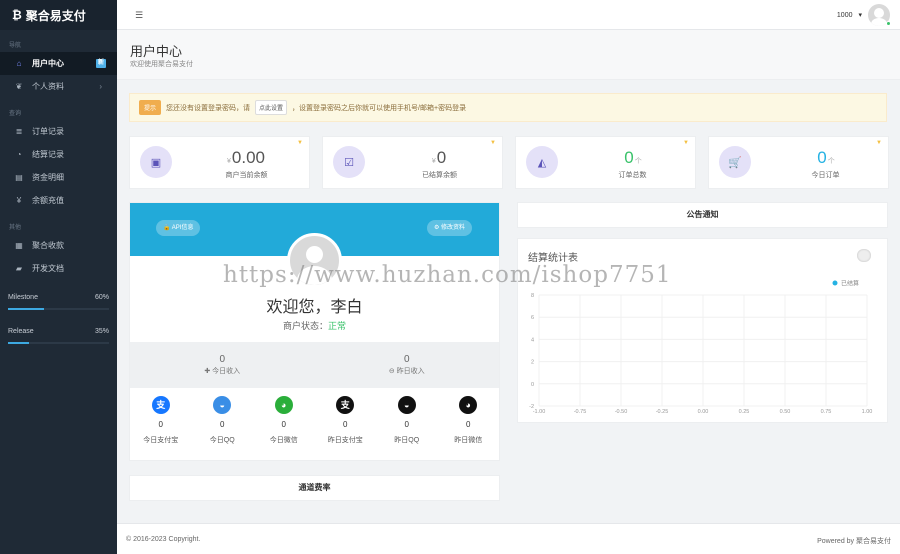 The width and height of the screenshot is (900, 554). I want to click on payment-channel: 支 0 昨日支付宝, so click(346, 420).